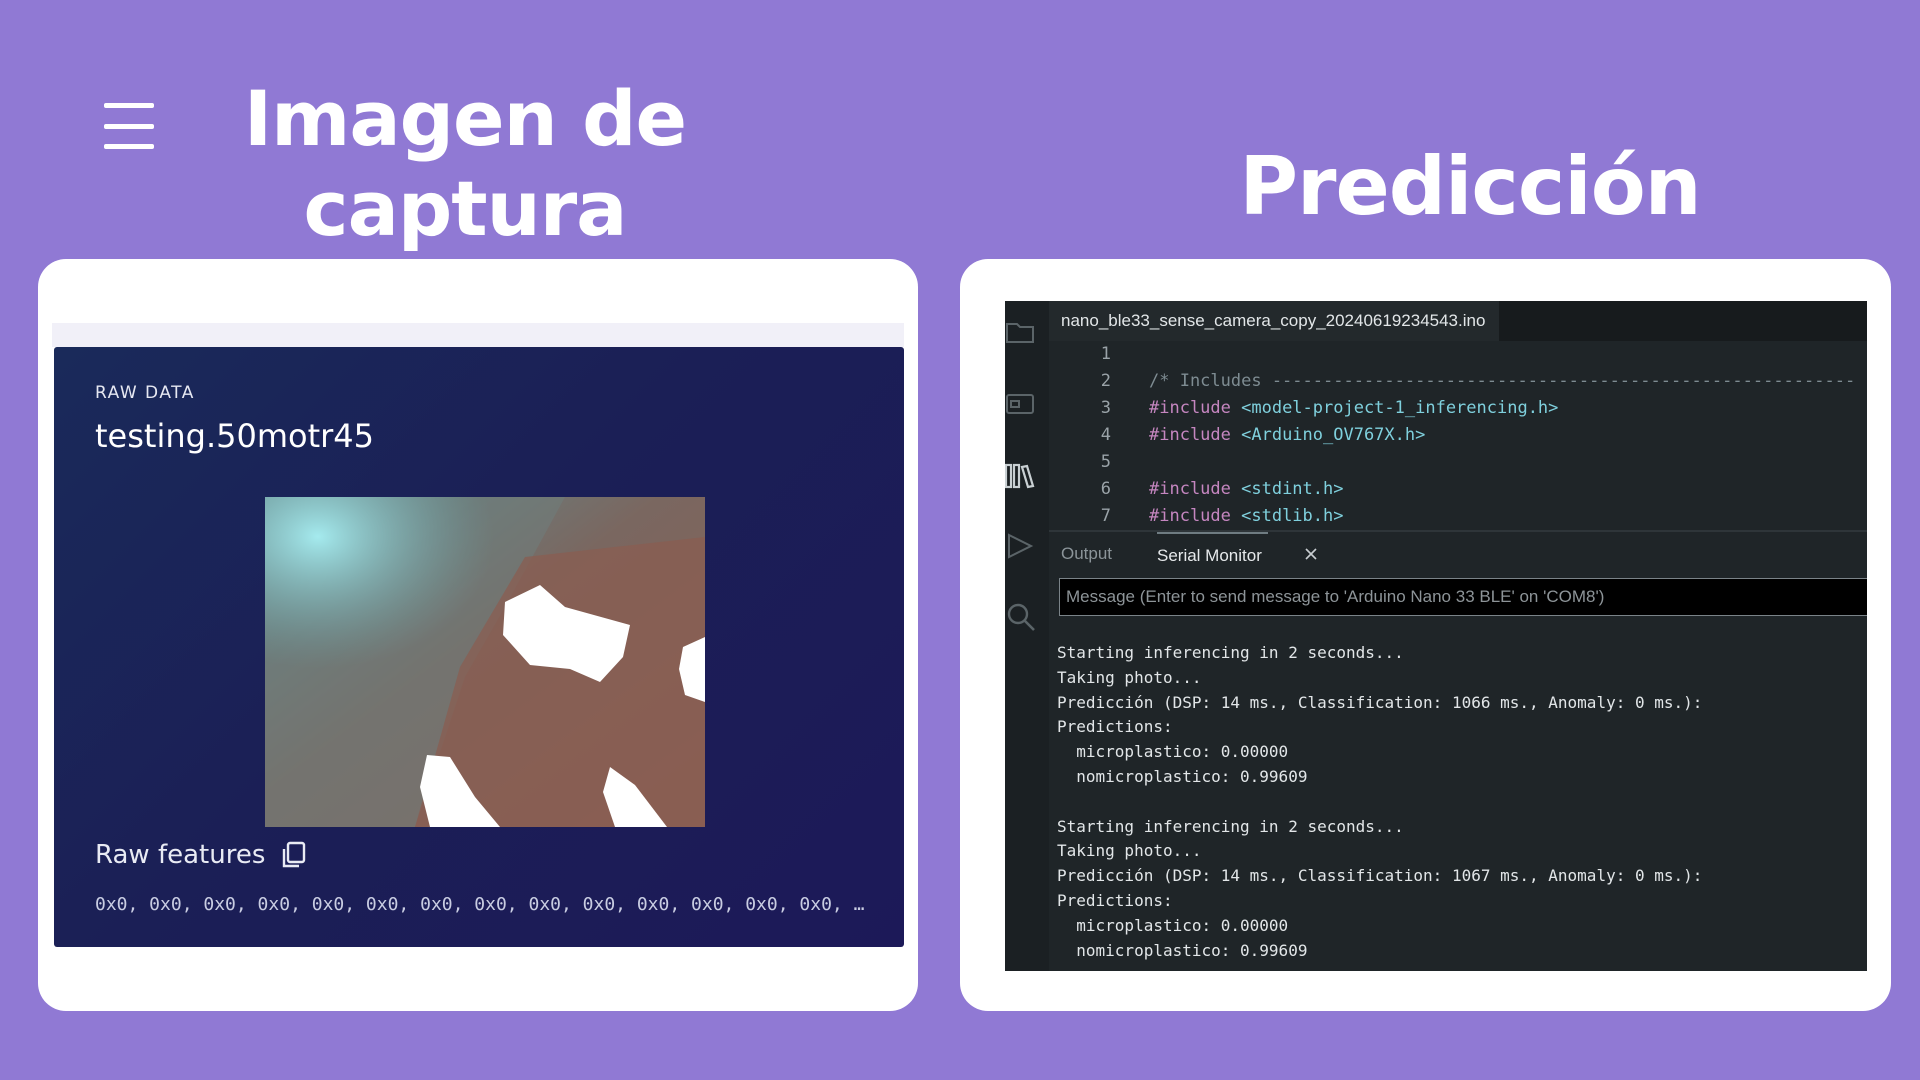 The image size is (1920, 1080). What do you see at coordinates (1212, 555) in the screenshot?
I see `tab-serial-monitor: Serial Monitor` at bounding box center [1212, 555].